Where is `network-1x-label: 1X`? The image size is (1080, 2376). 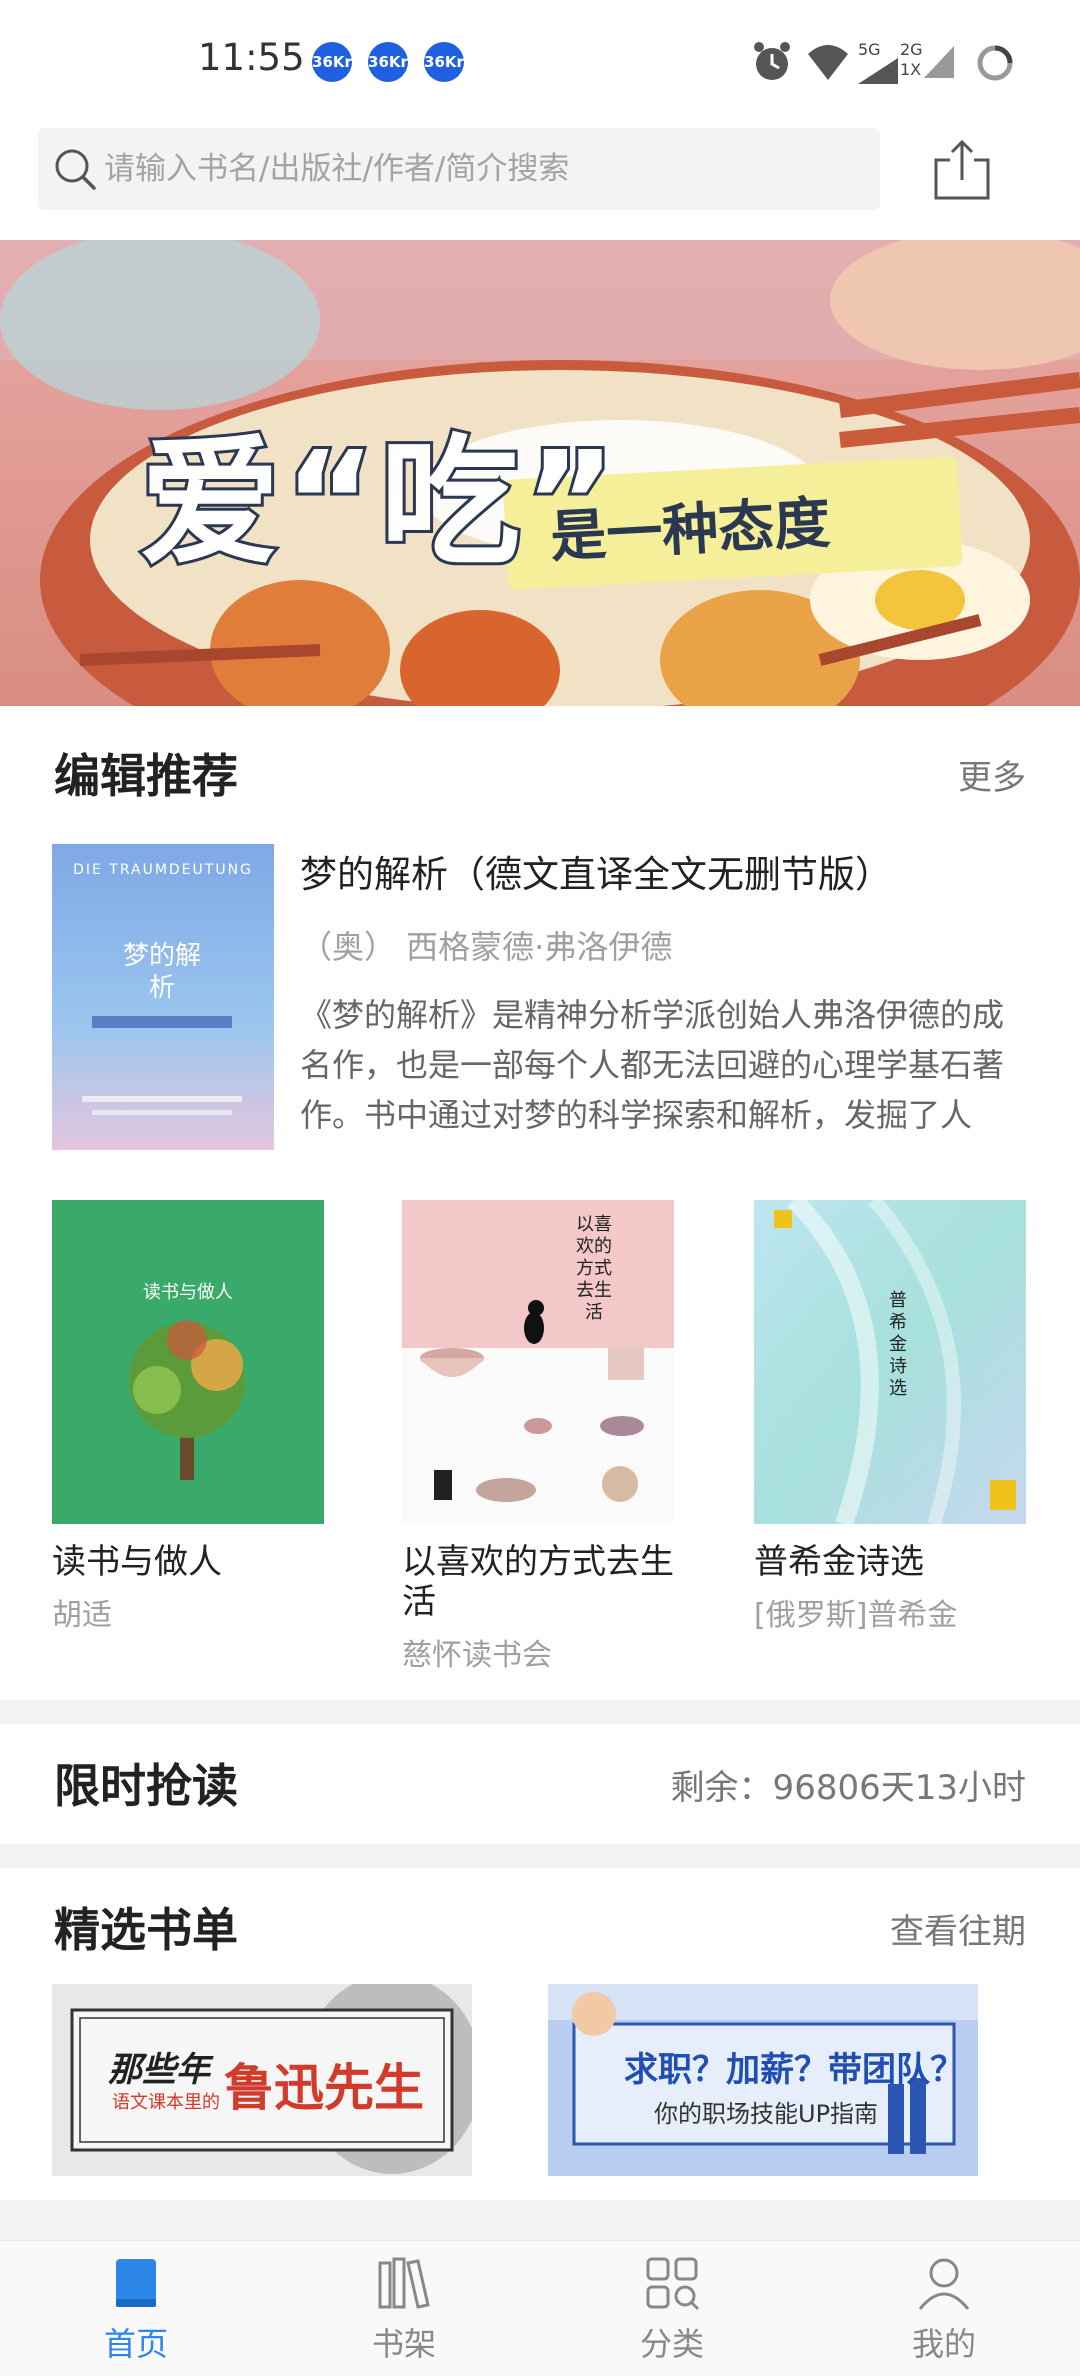 network-1x-label: 1X is located at coordinates (911, 69).